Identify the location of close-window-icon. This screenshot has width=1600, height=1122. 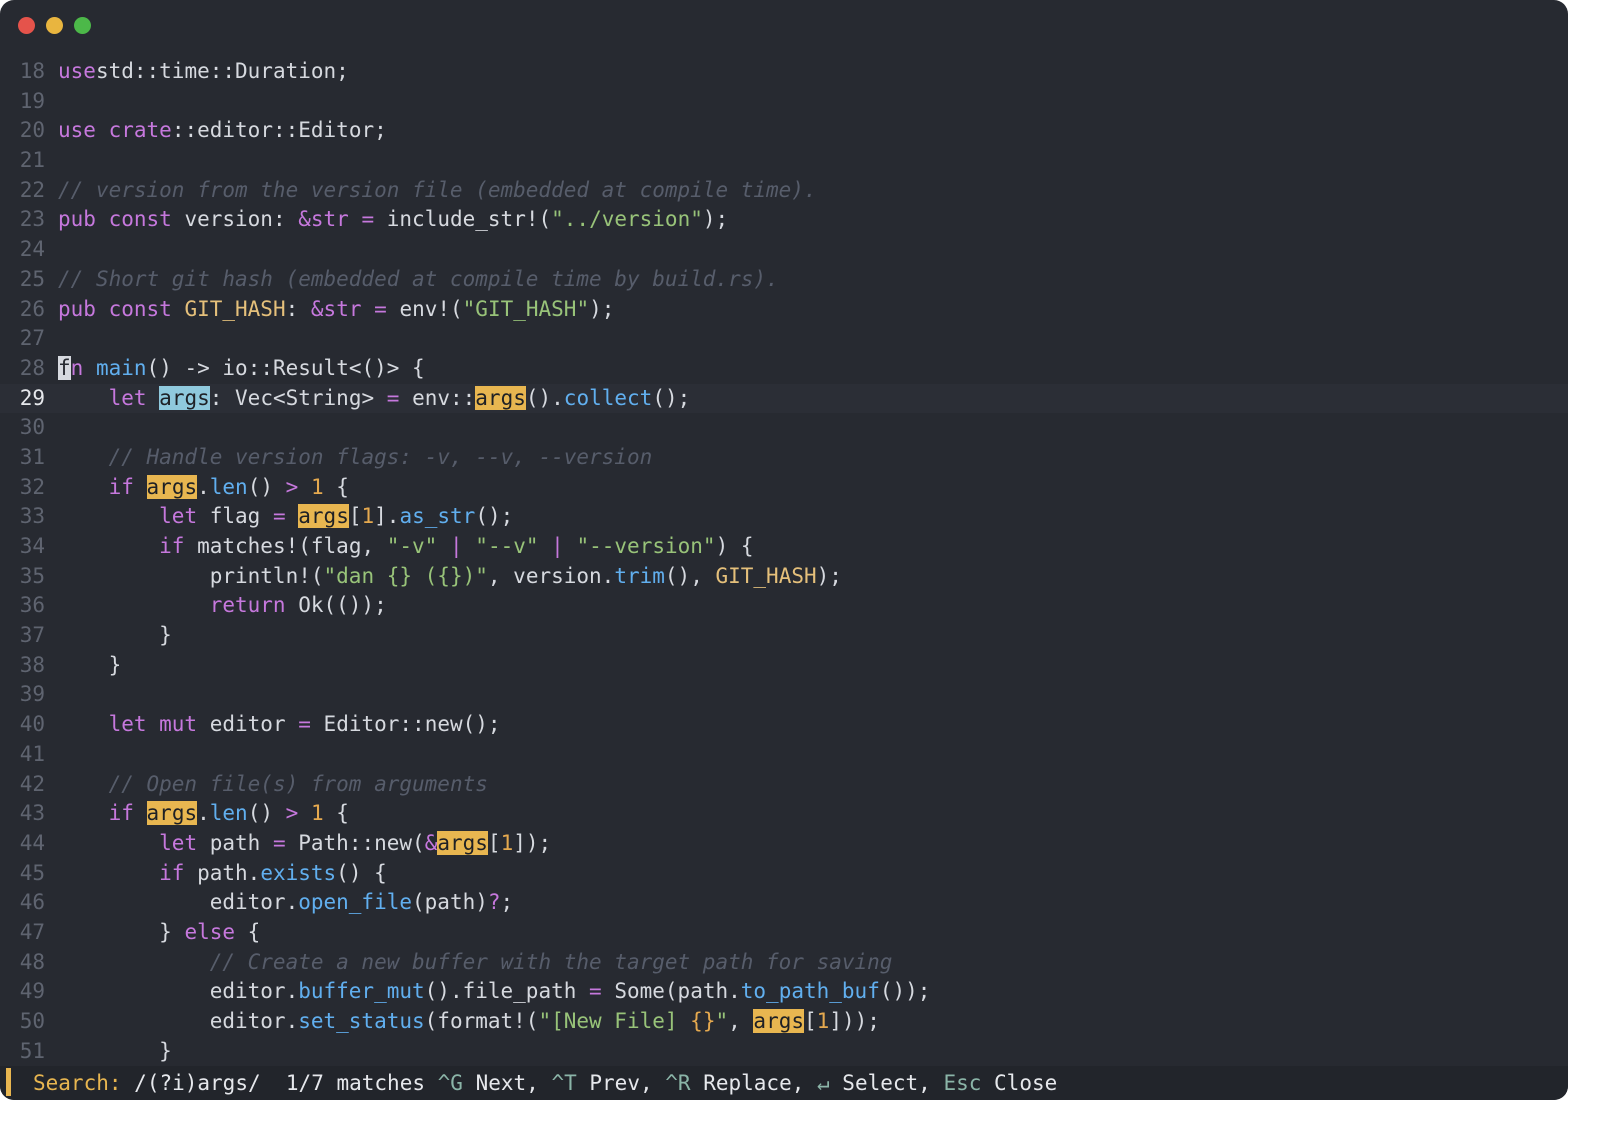
(26, 25).